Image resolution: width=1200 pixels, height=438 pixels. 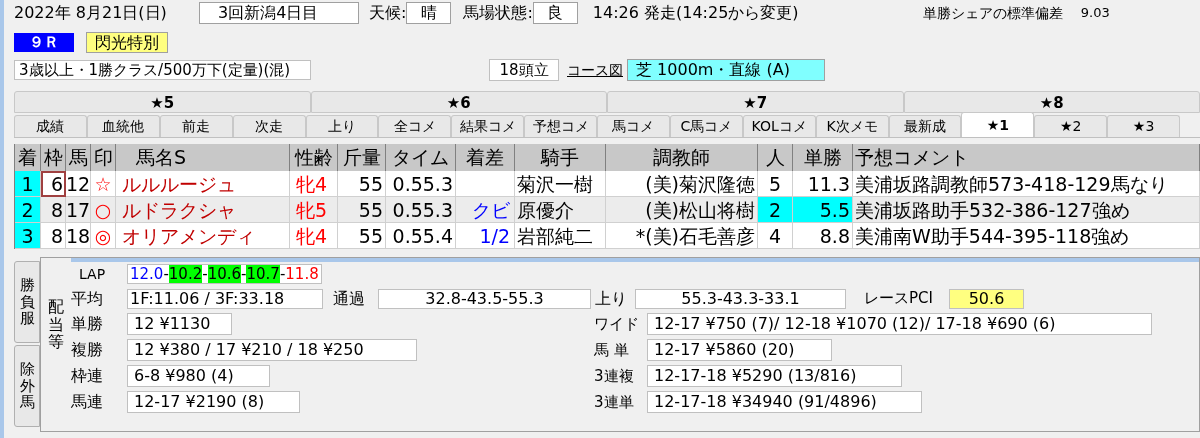 What do you see at coordinates (44, 42) in the screenshot?
I see `race-number-badge: ９Ｒ` at bounding box center [44, 42].